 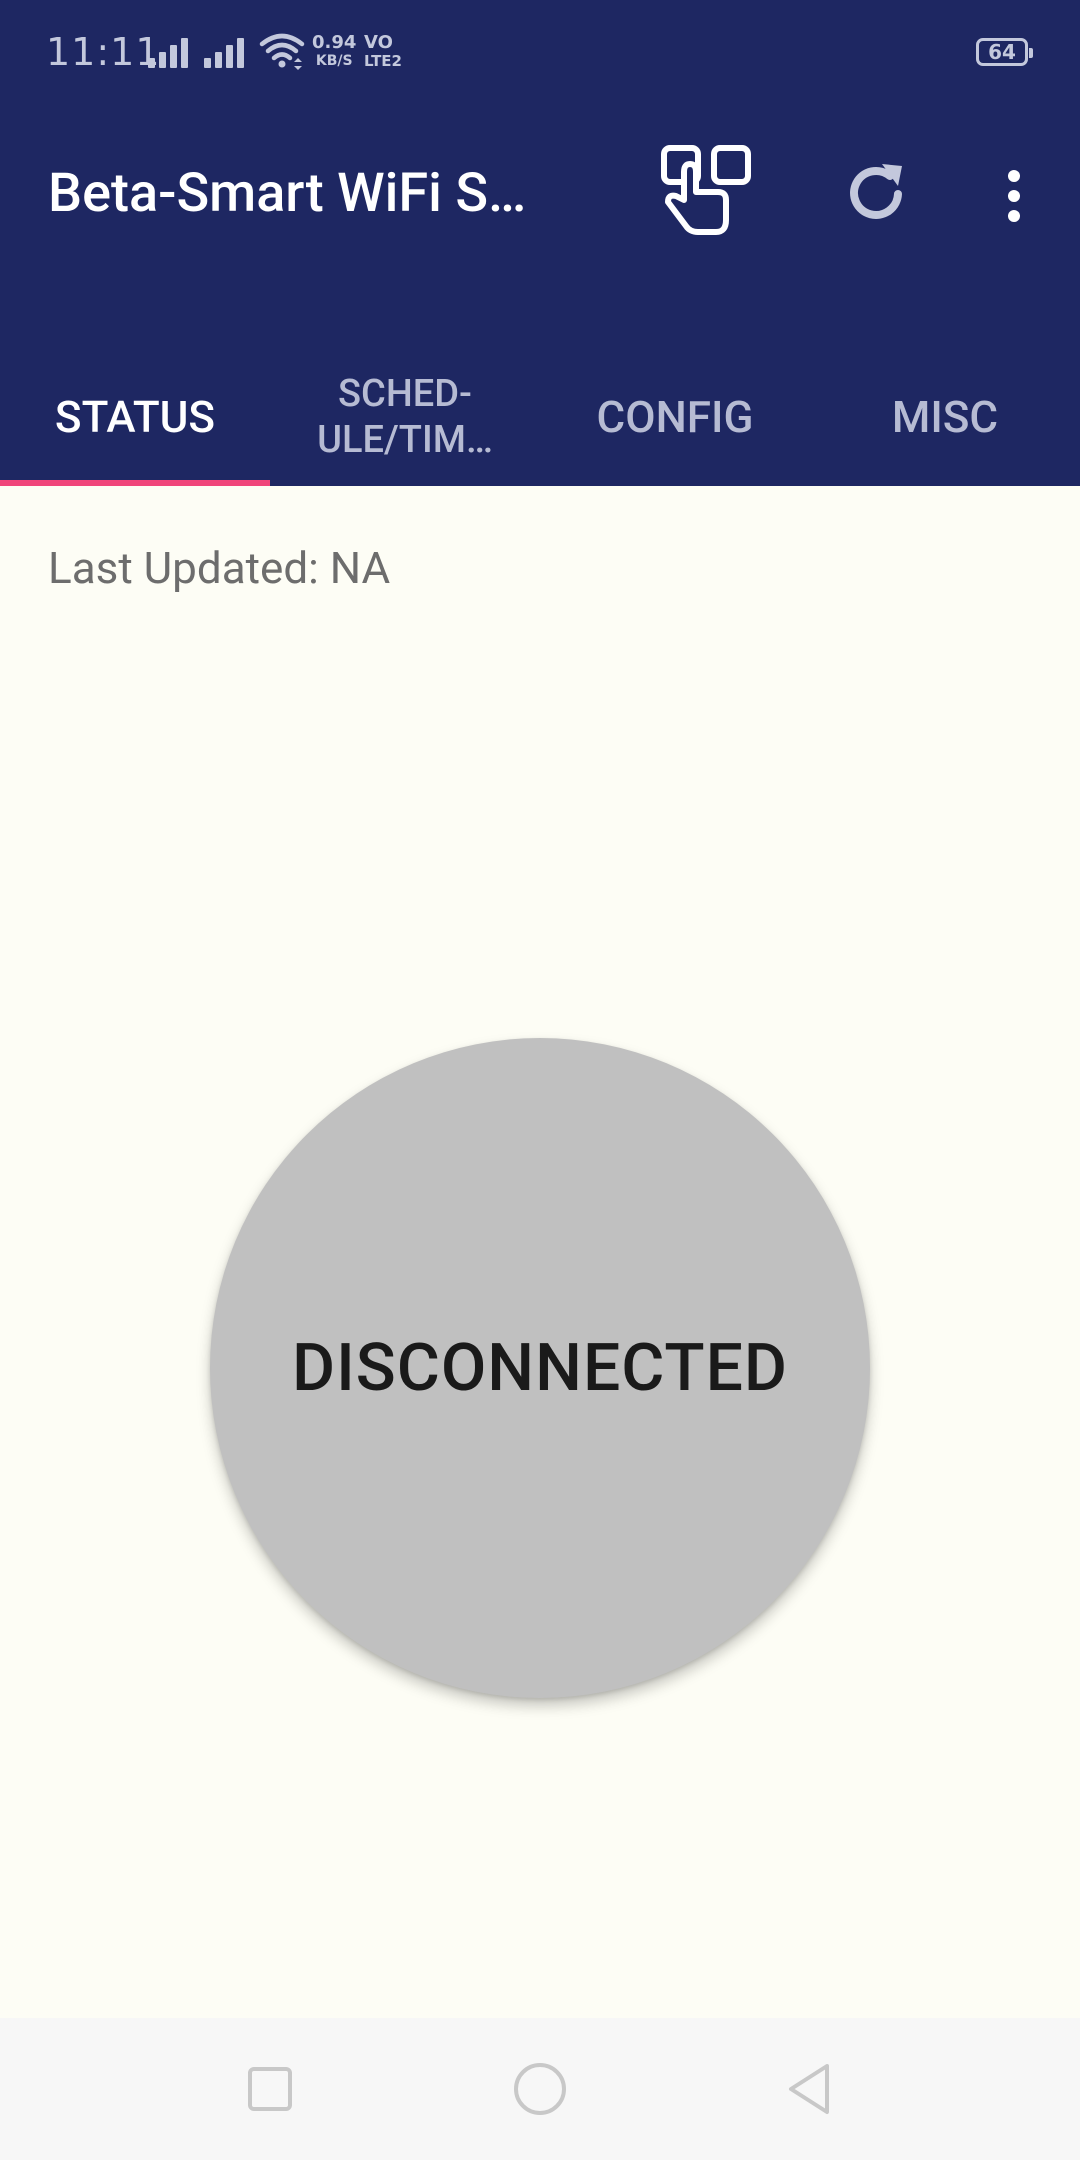 I want to click on volte-indicator: VO LTE2, so click(x=383, y=51).